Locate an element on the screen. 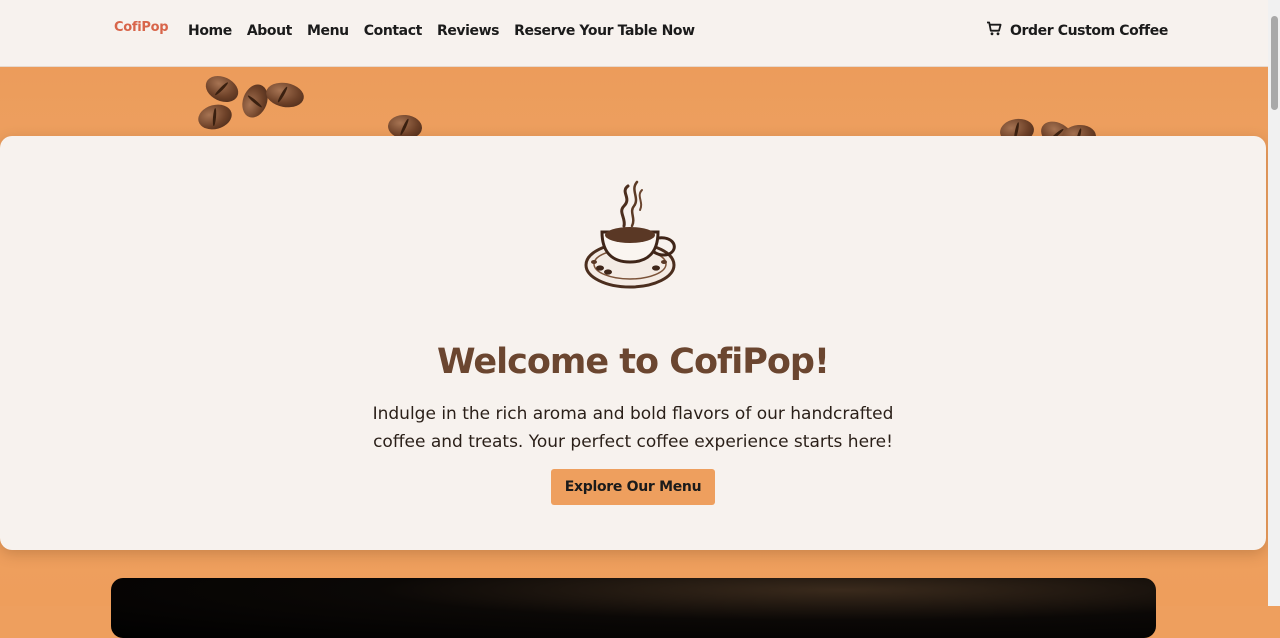 Image resolution: width=1280 pixels, height=638 pixels. logo: CofiPop is located at coordinates (141, 27).